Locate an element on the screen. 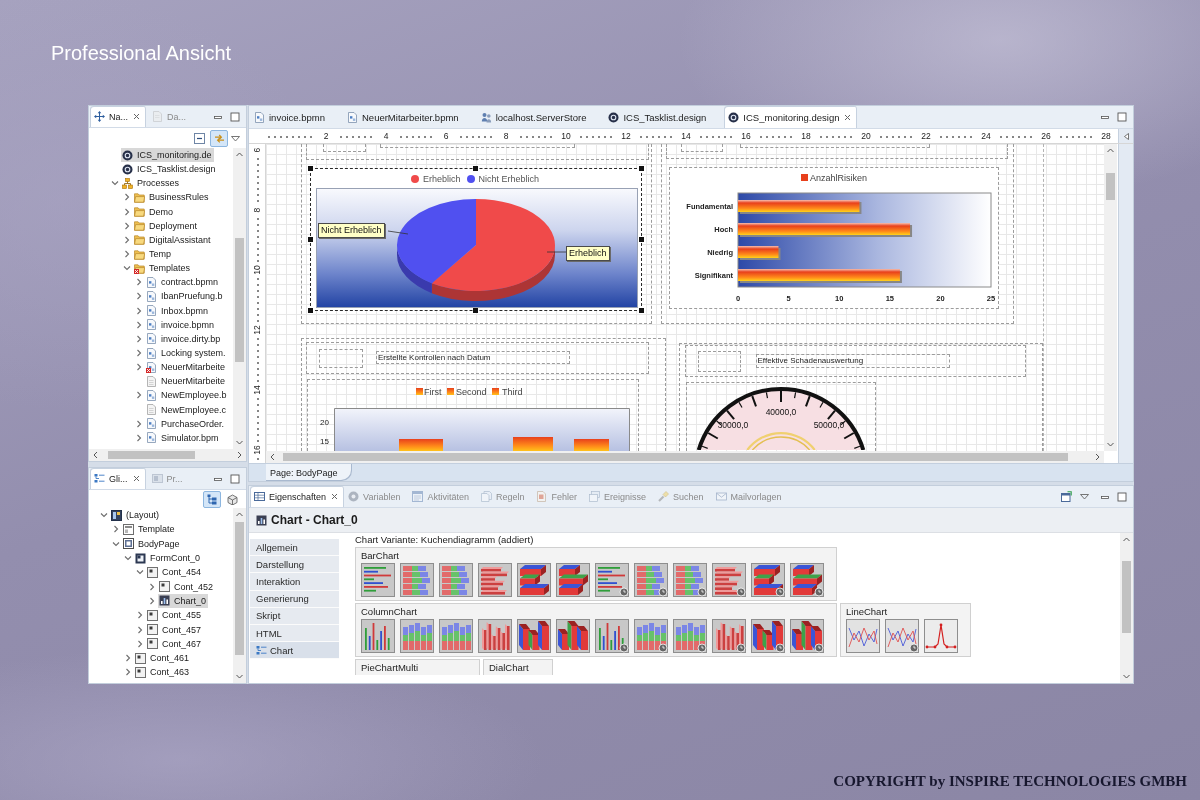  header-frame is located at coordinates (477, 152).